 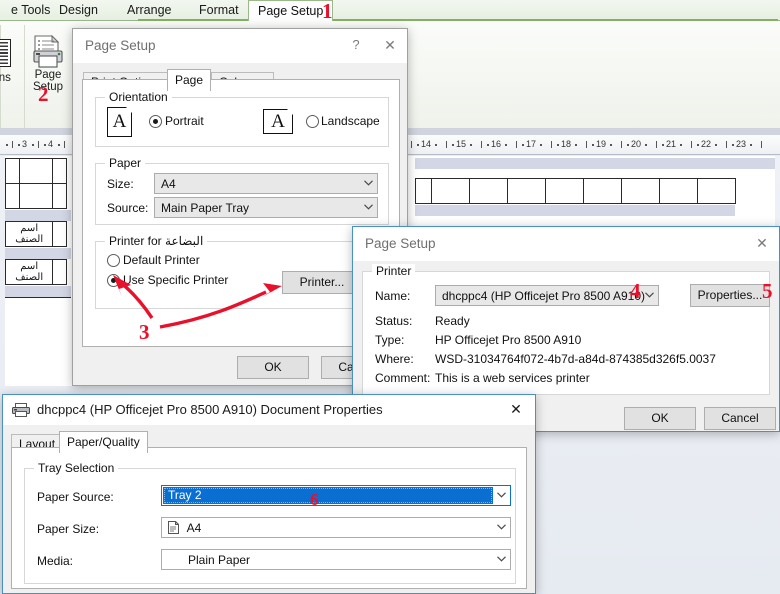 What do you see at coordinates (496, 144) in the screenshot?
I see `ruler-tick: 16` at bounding box center [496, 144].